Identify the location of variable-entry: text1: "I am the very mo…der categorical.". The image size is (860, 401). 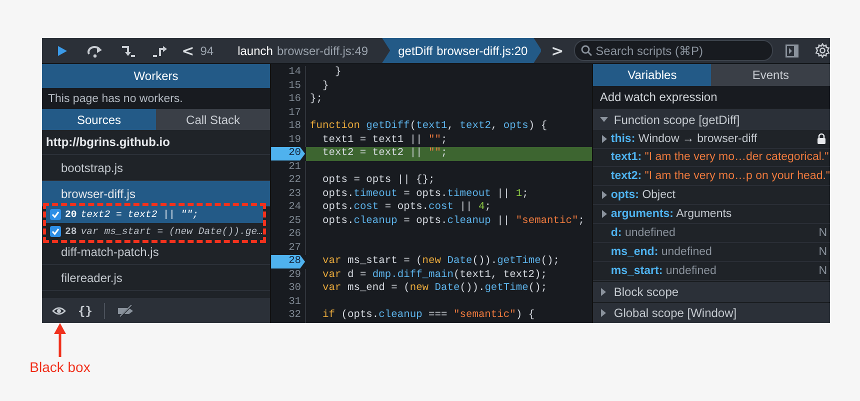
(720, 157).